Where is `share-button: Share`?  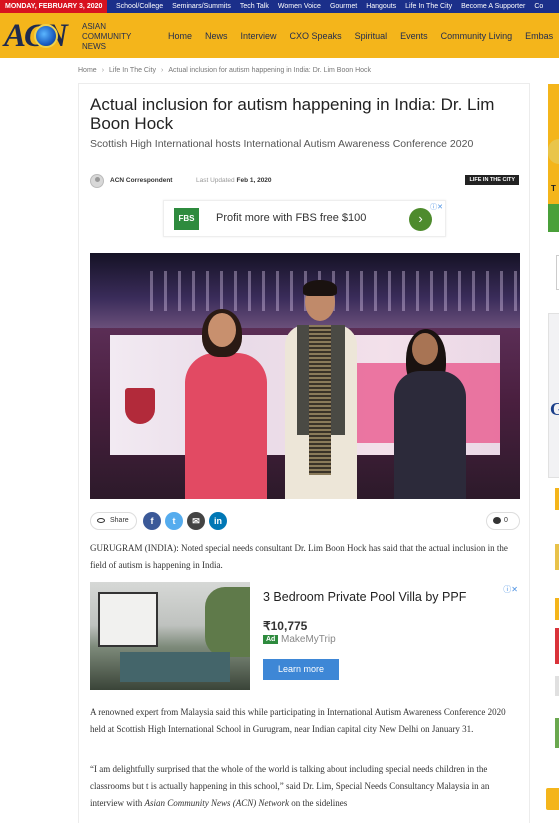
share-button: Share is located at coordinates (113, 521).